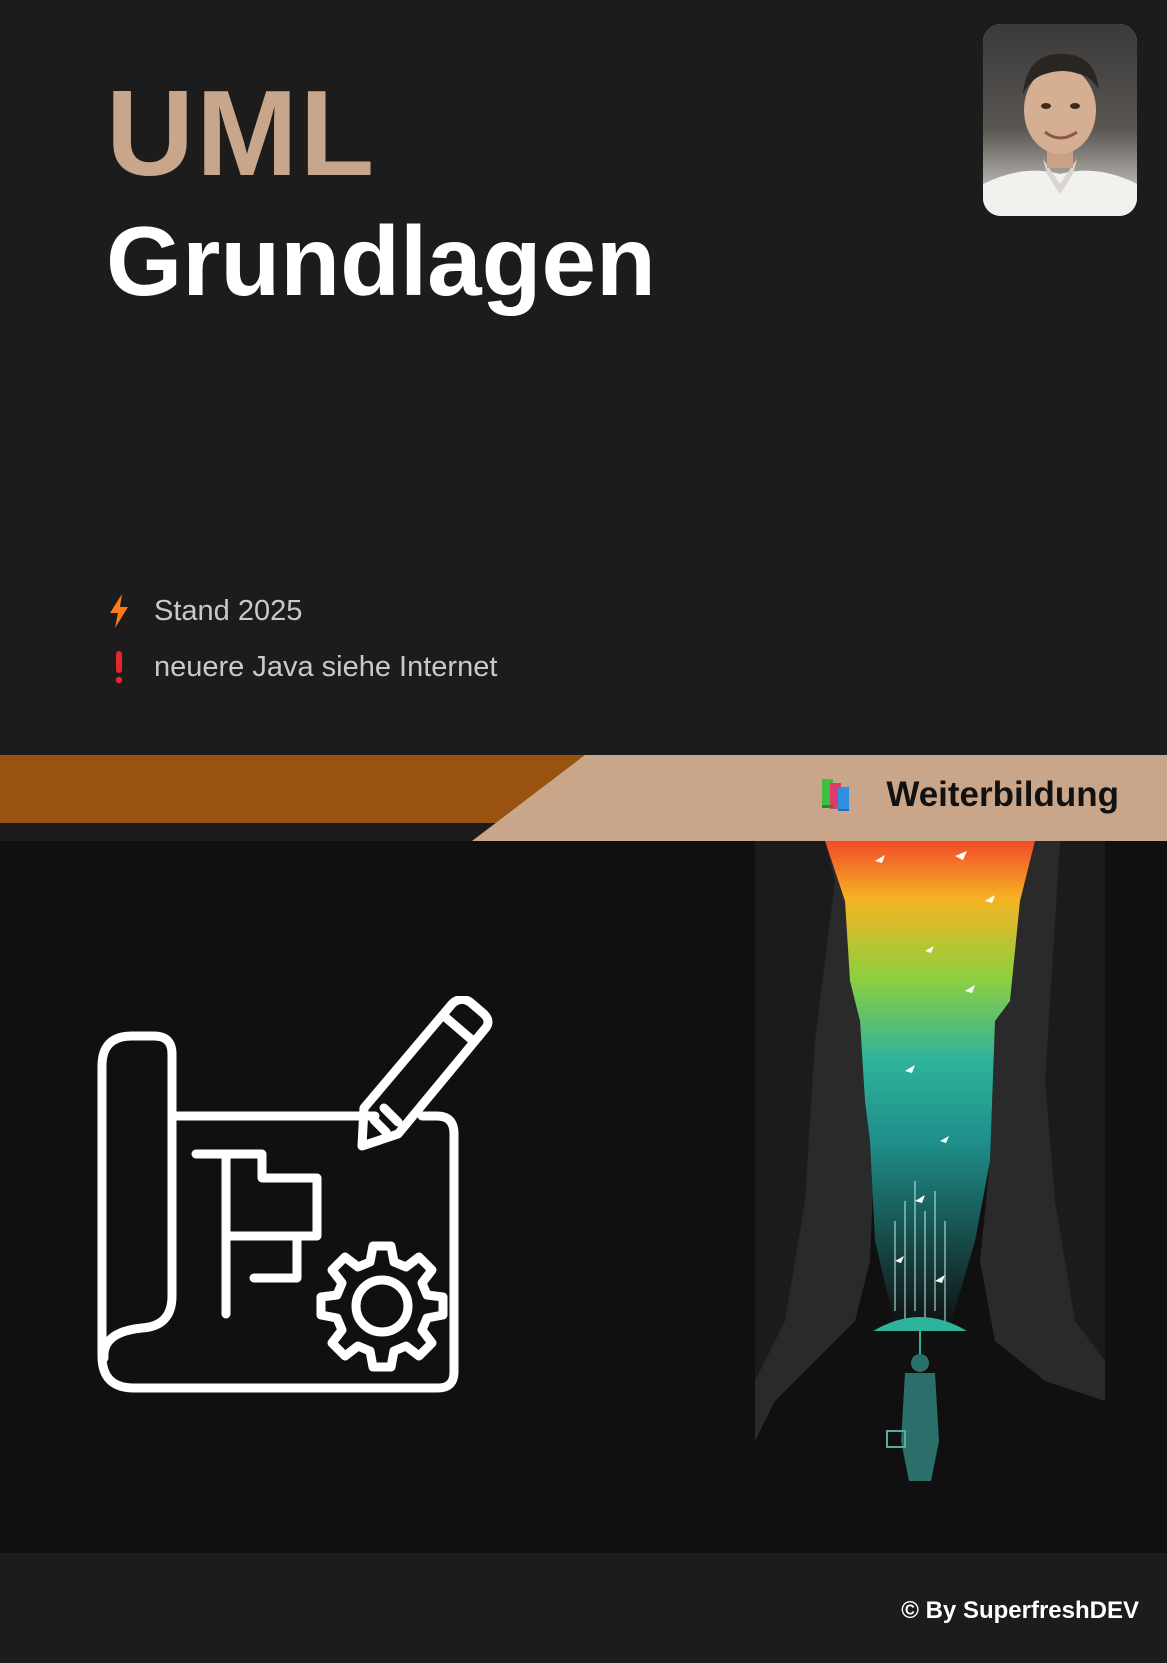 The height and width of the screenshot is (1663, 1167). I want to click on meta-stand: Stand 2025, so click(204, 611).